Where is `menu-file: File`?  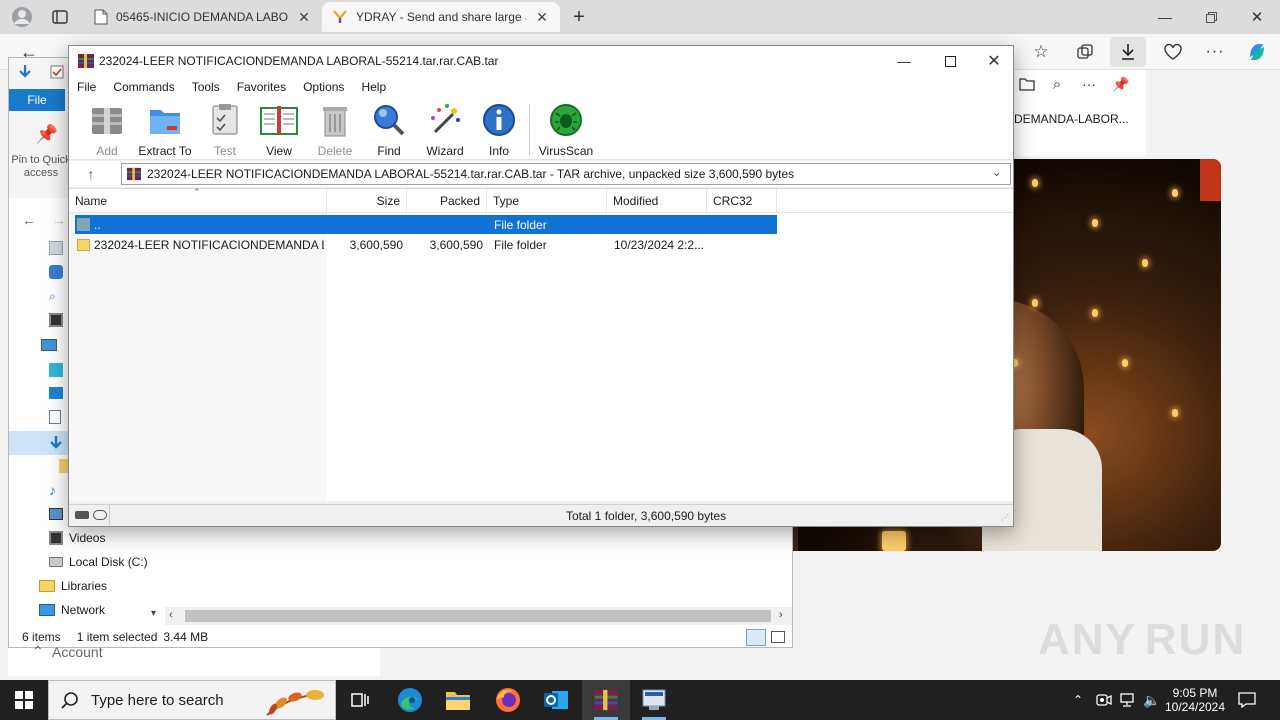 menu-file: File is located at coordinates (86, 87).